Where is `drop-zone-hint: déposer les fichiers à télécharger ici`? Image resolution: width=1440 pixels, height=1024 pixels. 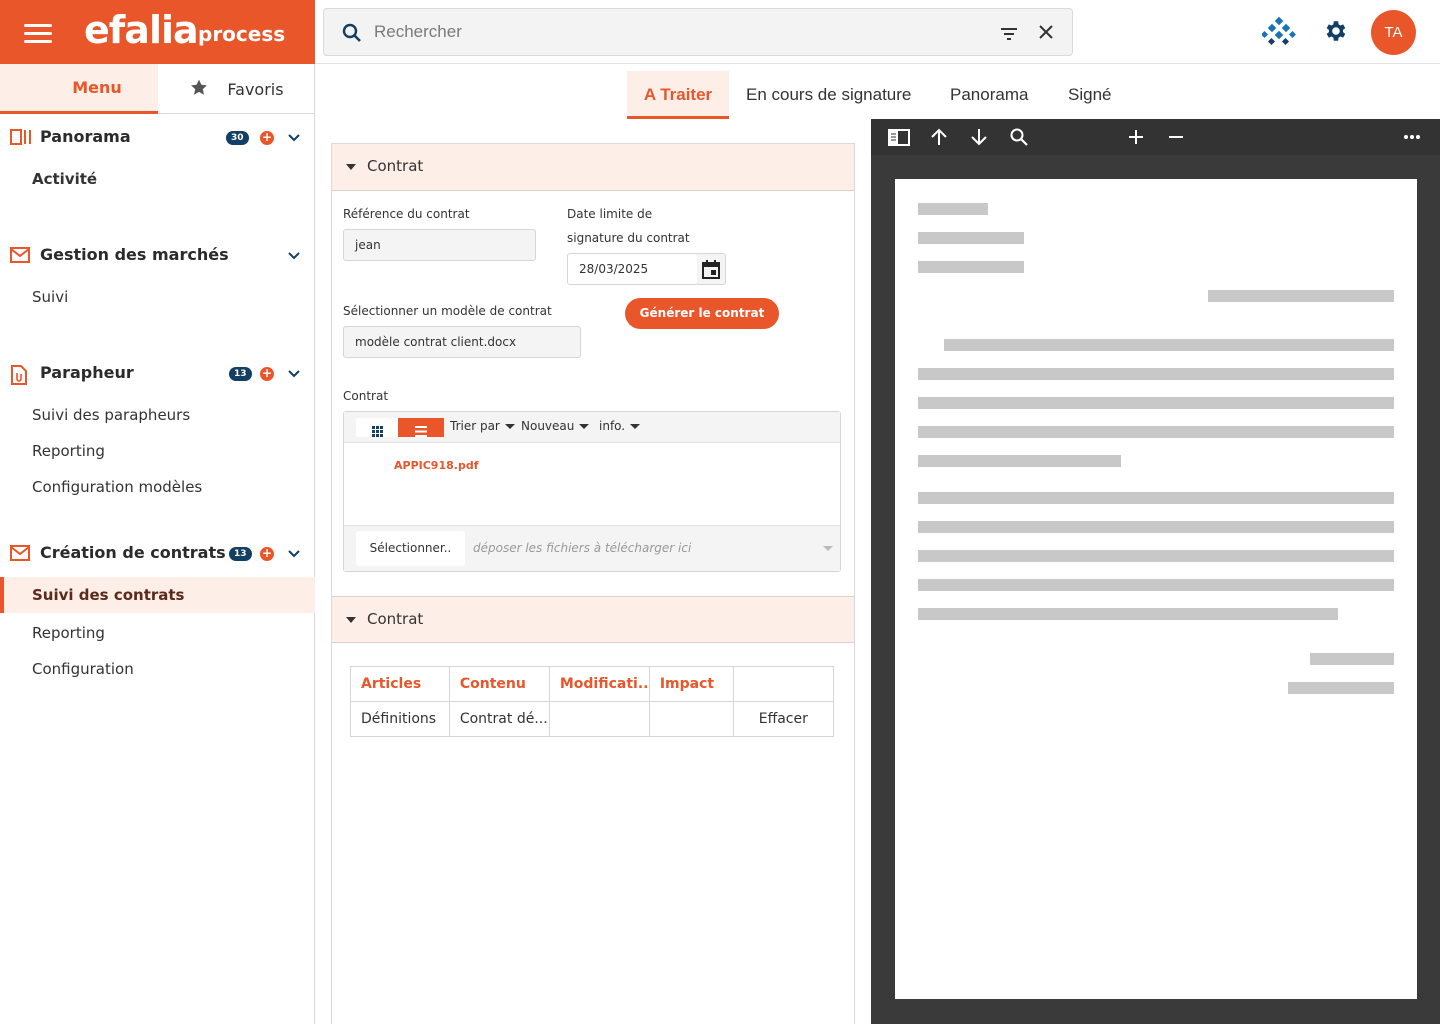
drop-zone-hint: déposer les fichiers à télécharger ici is located at coordinates (582, 548).